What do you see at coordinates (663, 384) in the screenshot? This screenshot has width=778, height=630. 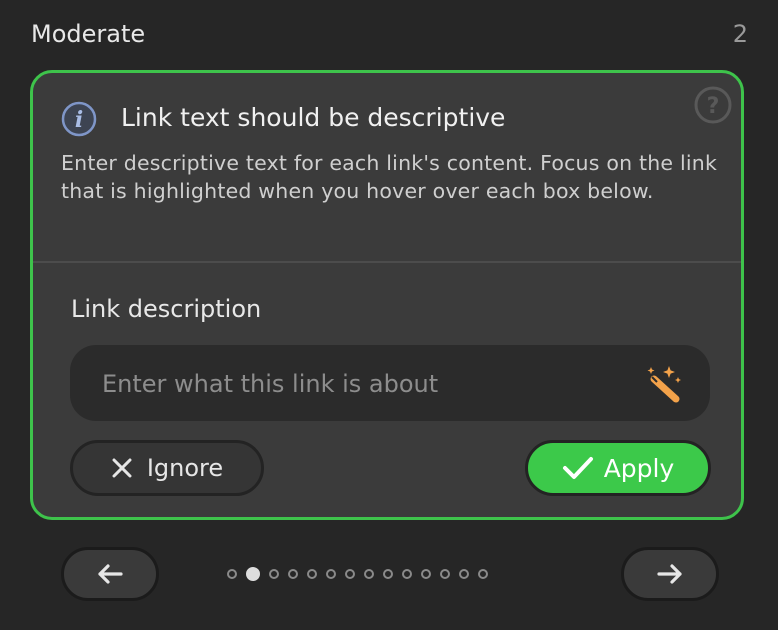 I see `magic-wand-icon` at bounding box center [663, 384].